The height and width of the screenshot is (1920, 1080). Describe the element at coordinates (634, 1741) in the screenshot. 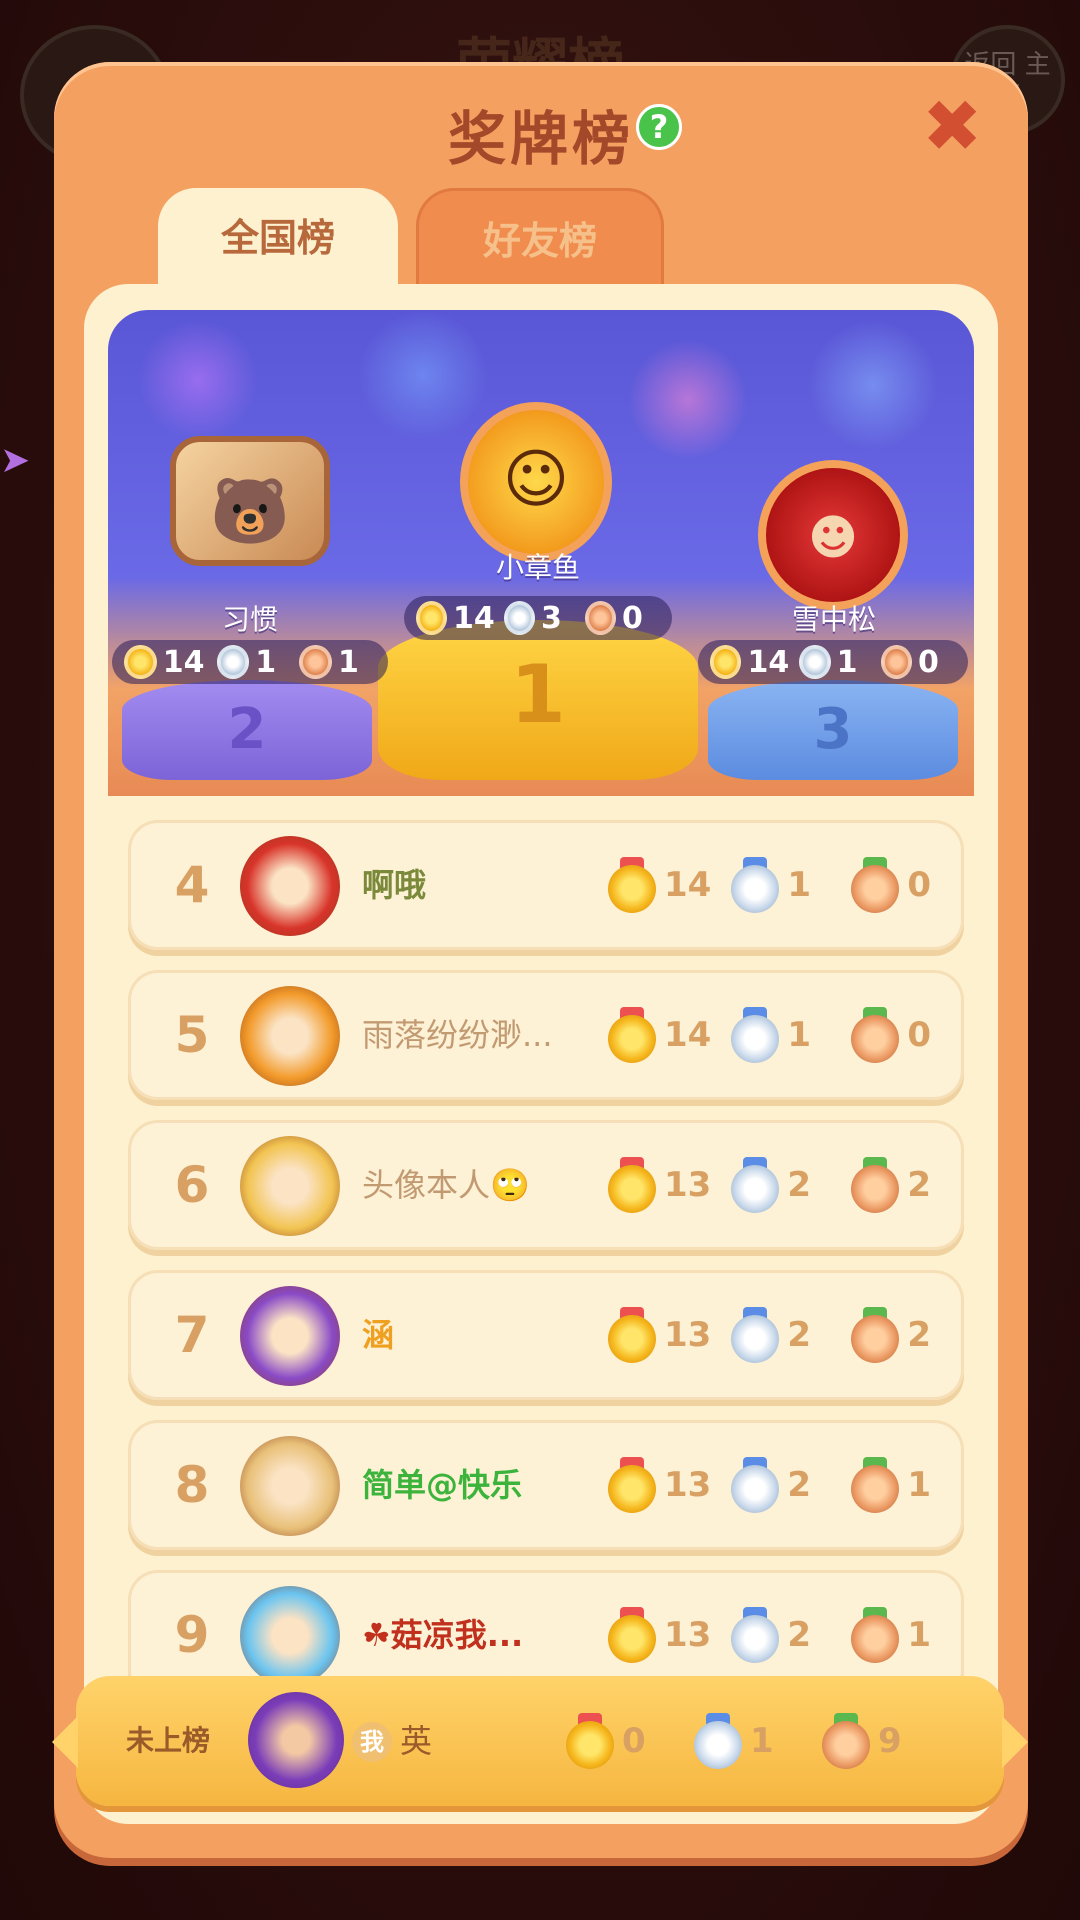

I see `gold-count: 0` at that location.